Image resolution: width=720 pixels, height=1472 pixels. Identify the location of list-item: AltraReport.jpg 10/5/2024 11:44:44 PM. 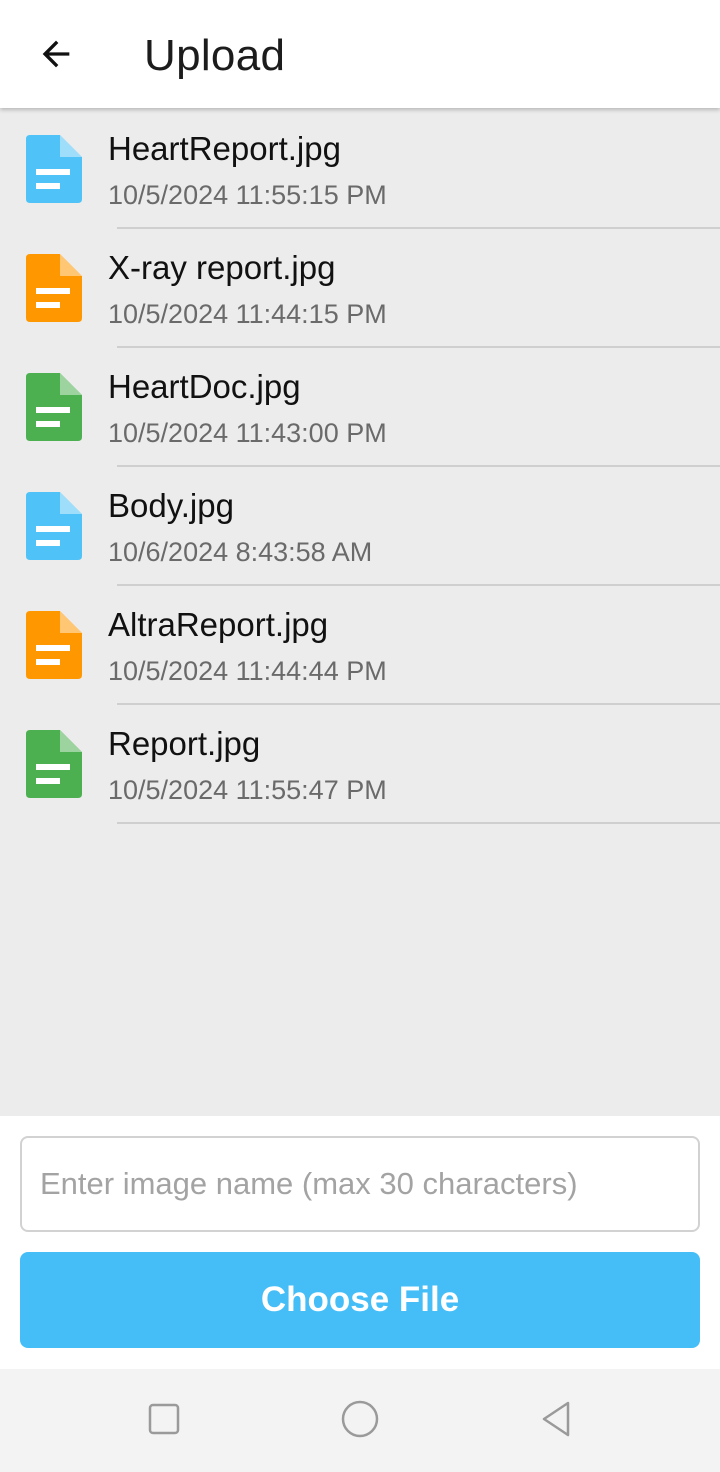
(360, 645).